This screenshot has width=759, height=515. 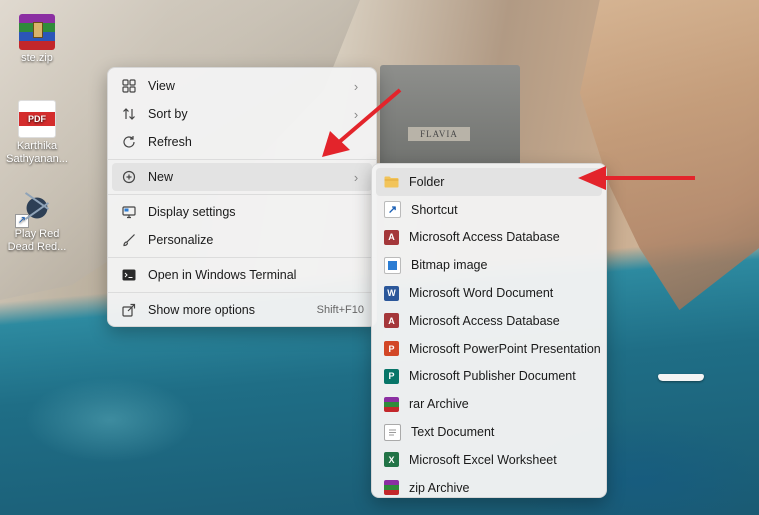 What do you see at coordinates (242, 114) in the screenshot?
I see `menu-item-sort-by: Sort by ›` at bounding box center [242, 114].